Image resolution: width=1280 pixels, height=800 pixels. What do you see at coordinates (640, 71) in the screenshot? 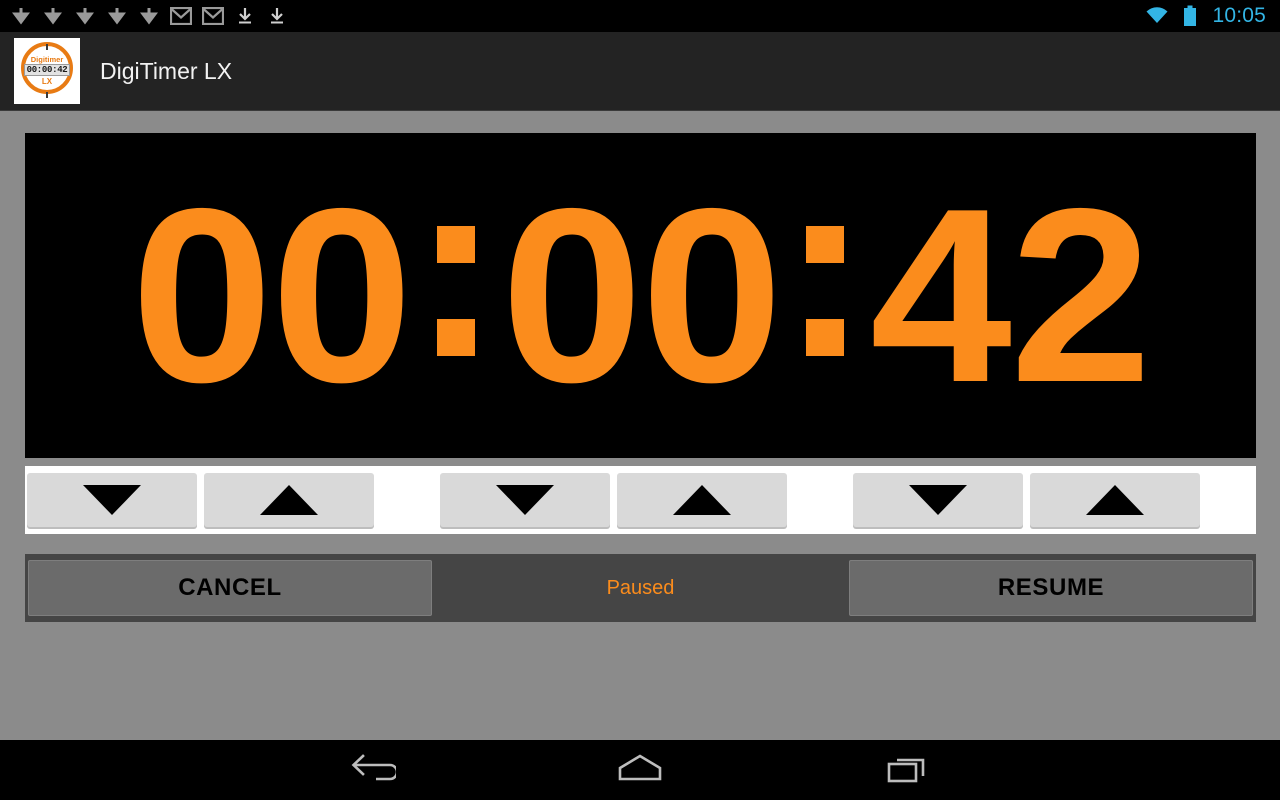
I see `action-bar: Digitimer 00:00:42 LX DigiTimer LX` at bounding box center [640, 71].